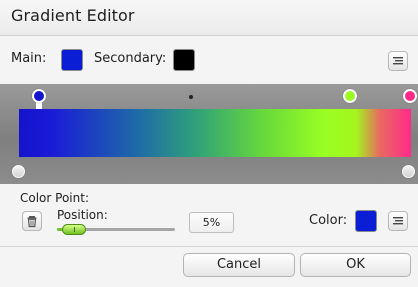  Describe the element at coordinates (350, 96) in the screenshot. I see `color-stop-green` at that location.